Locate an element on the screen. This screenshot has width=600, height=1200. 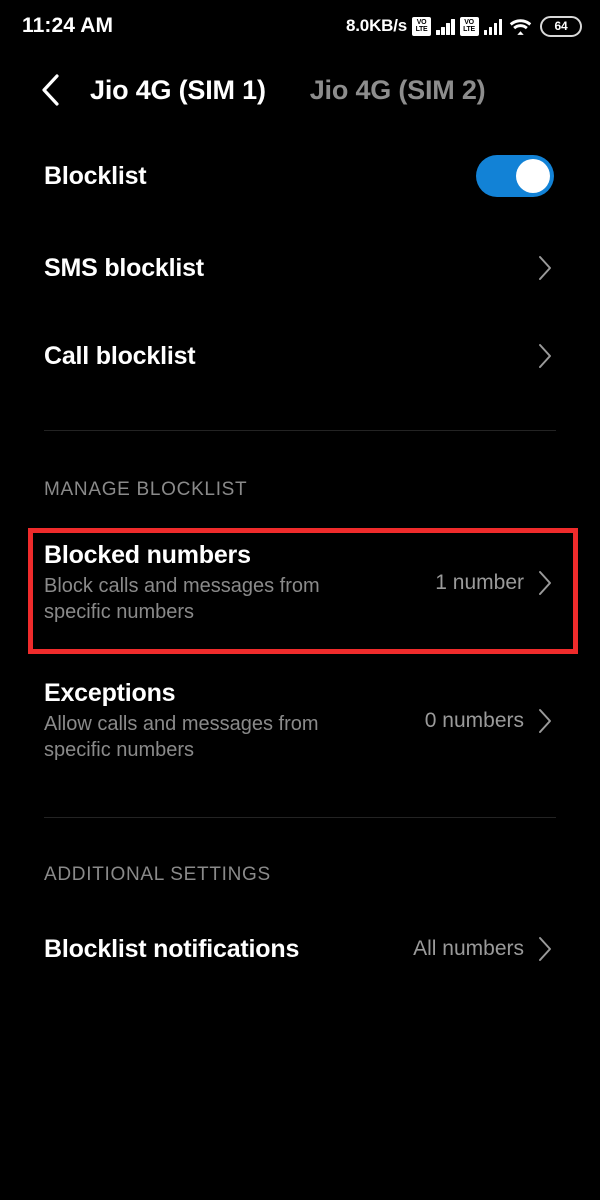
status-bar-icons: 8.0KB/s VO LTE VO LTE 64 is located at coordinates (464, 26).